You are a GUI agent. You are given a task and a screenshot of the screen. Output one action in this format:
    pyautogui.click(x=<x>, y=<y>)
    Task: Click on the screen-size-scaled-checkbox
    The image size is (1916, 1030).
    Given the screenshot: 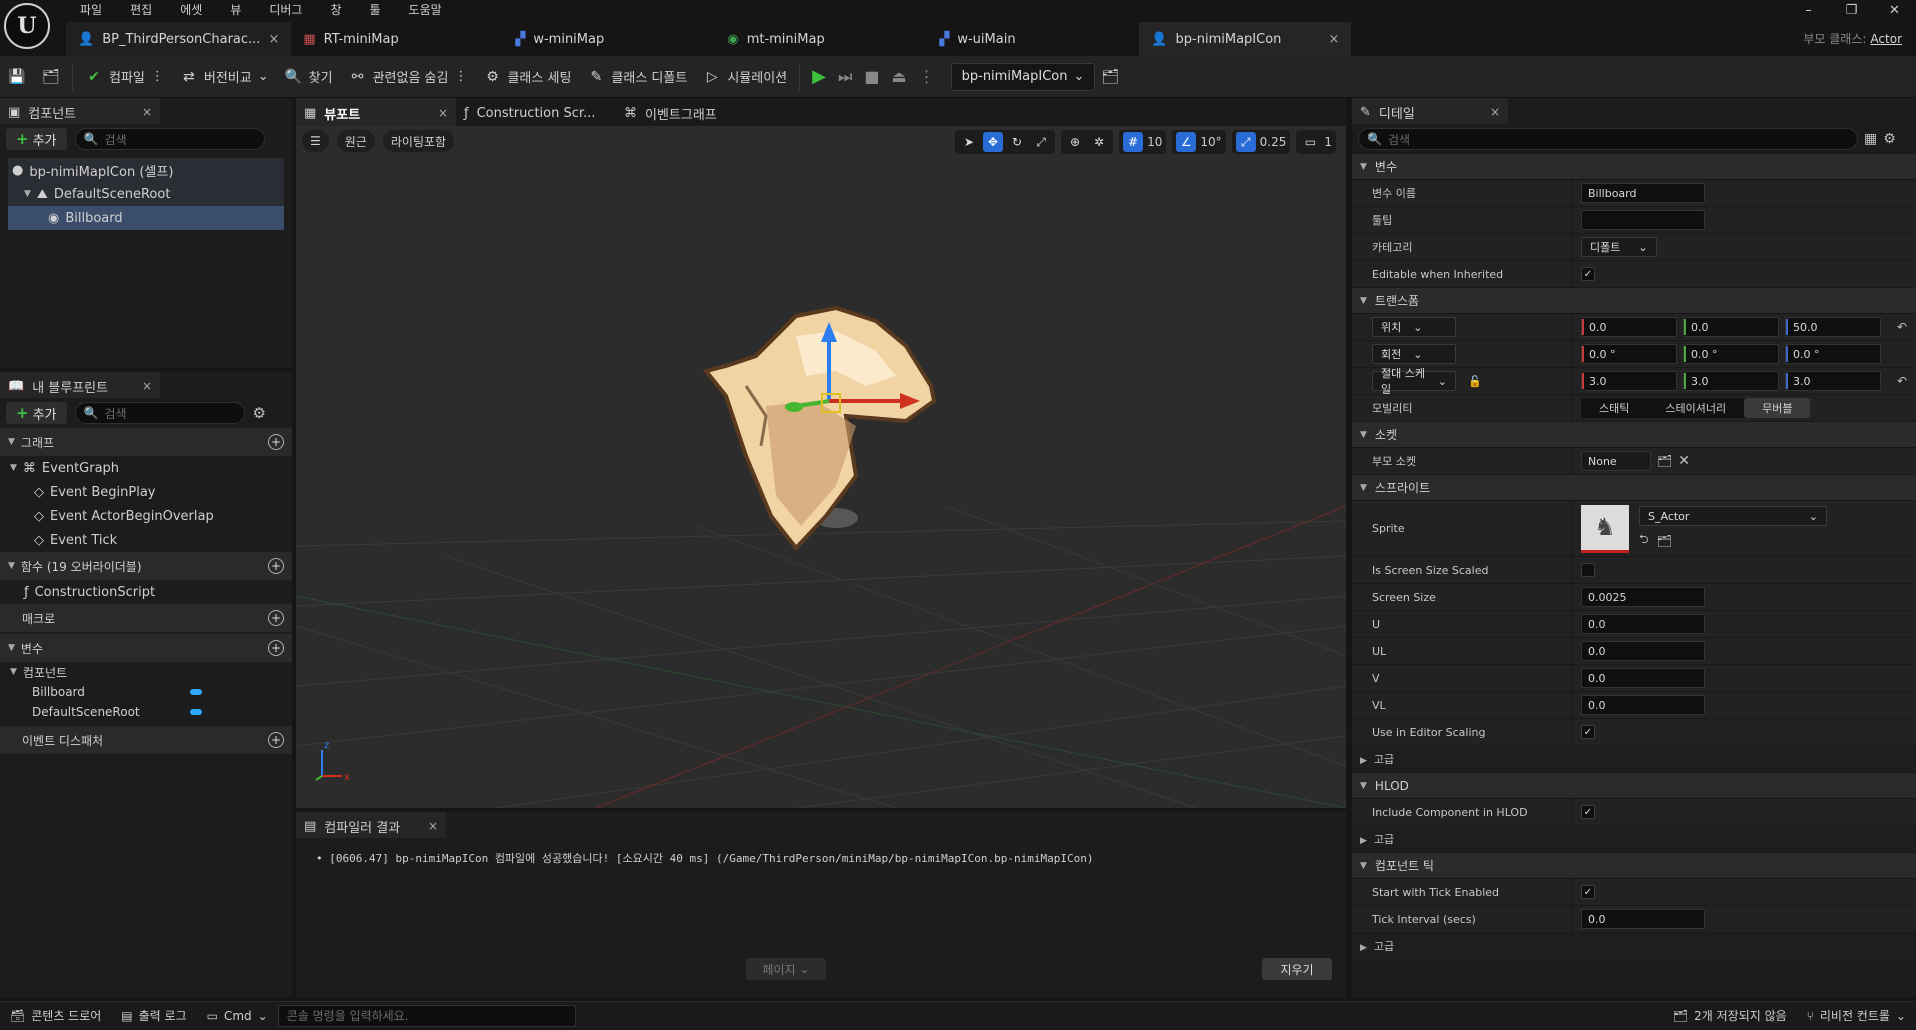 What is the action you would take?
    pyautogui.click(x=1588, y=570)
    